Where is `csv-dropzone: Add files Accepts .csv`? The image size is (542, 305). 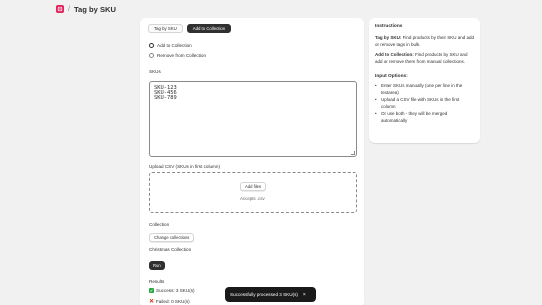 csv-dropzone: Add files Accepts .csv is located at coordinates (253, 192).